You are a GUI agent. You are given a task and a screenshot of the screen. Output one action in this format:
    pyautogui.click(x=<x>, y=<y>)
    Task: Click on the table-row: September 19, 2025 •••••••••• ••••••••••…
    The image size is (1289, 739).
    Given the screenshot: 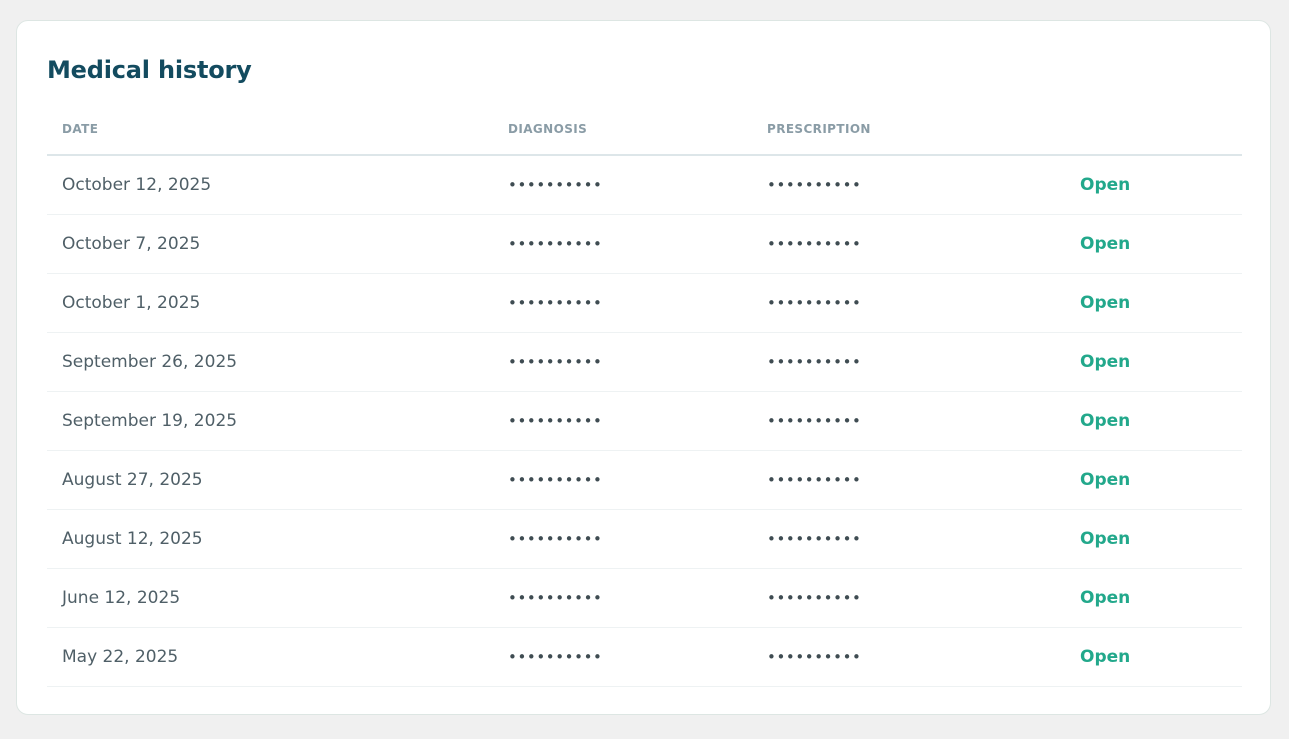 What is the action you would take?
    pyautogui.click(x=644, y=421)
    